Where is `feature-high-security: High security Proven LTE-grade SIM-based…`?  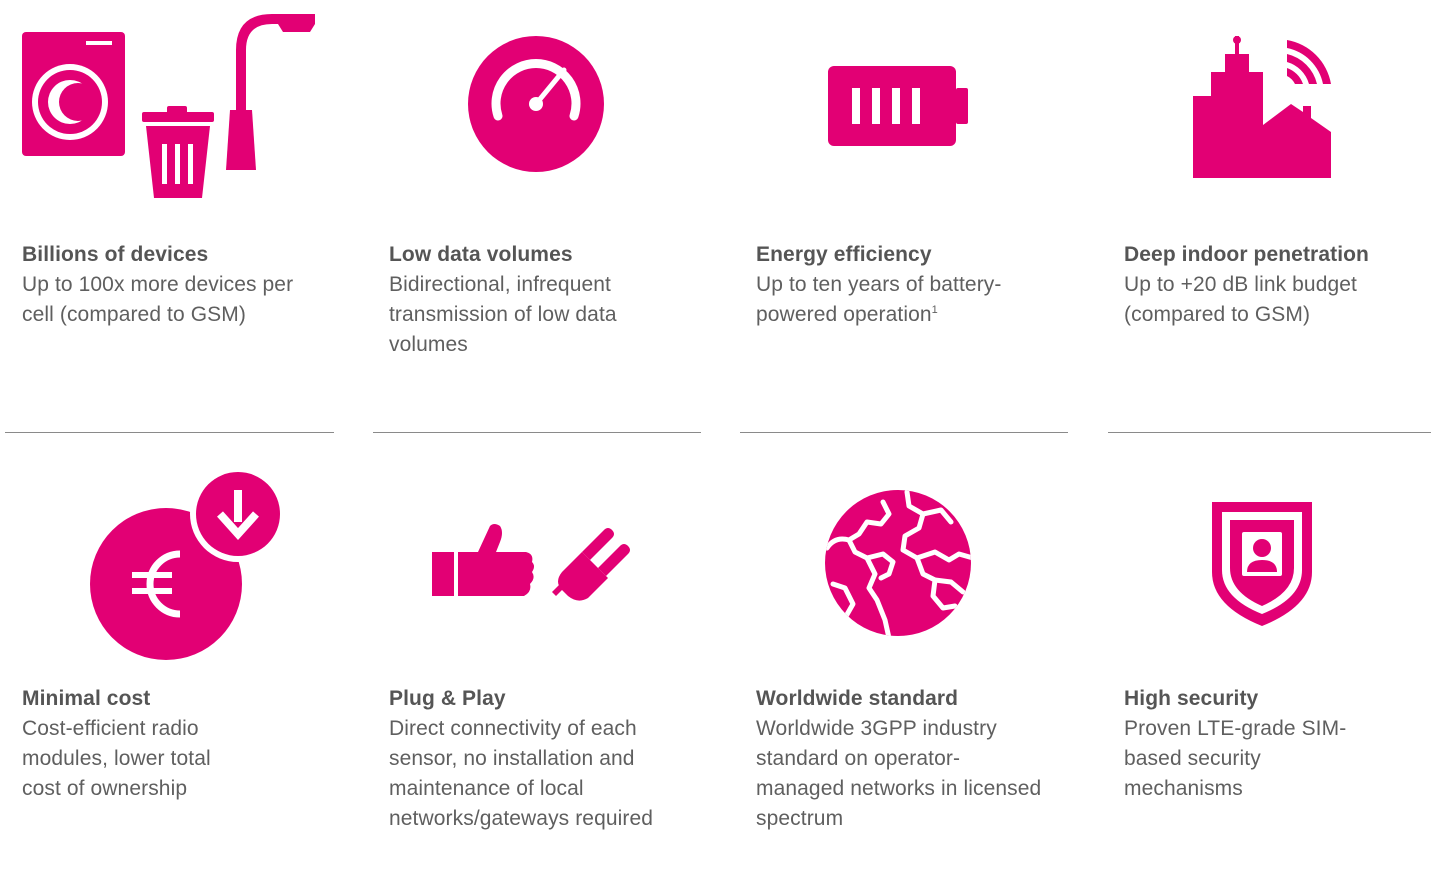
feature-high-security: High security Proven LTE-grade SIM-based… is located at coordinates (1277, 744).